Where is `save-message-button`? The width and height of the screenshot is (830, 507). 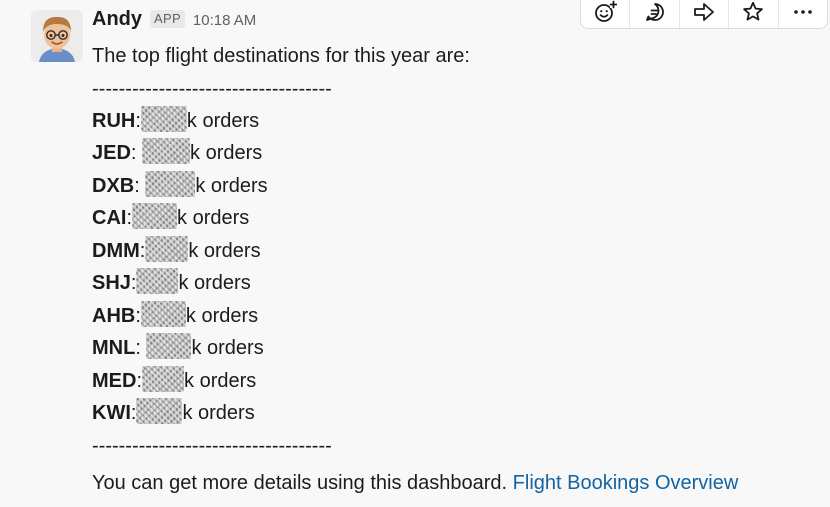
save-message-button is located at coordinates (754, 14).